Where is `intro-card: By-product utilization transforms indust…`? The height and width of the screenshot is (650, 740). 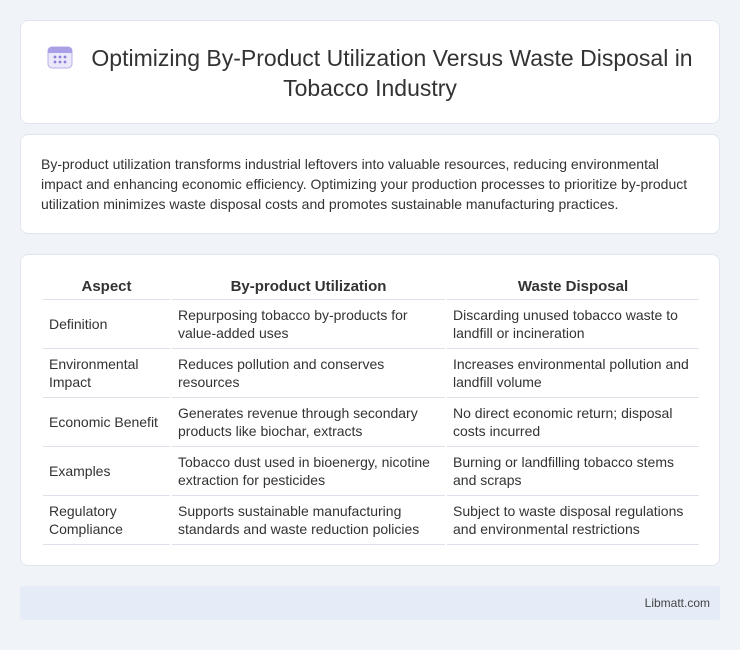 intro-card: By-product utilization transforms indust… is located at coordinates (370, 184).